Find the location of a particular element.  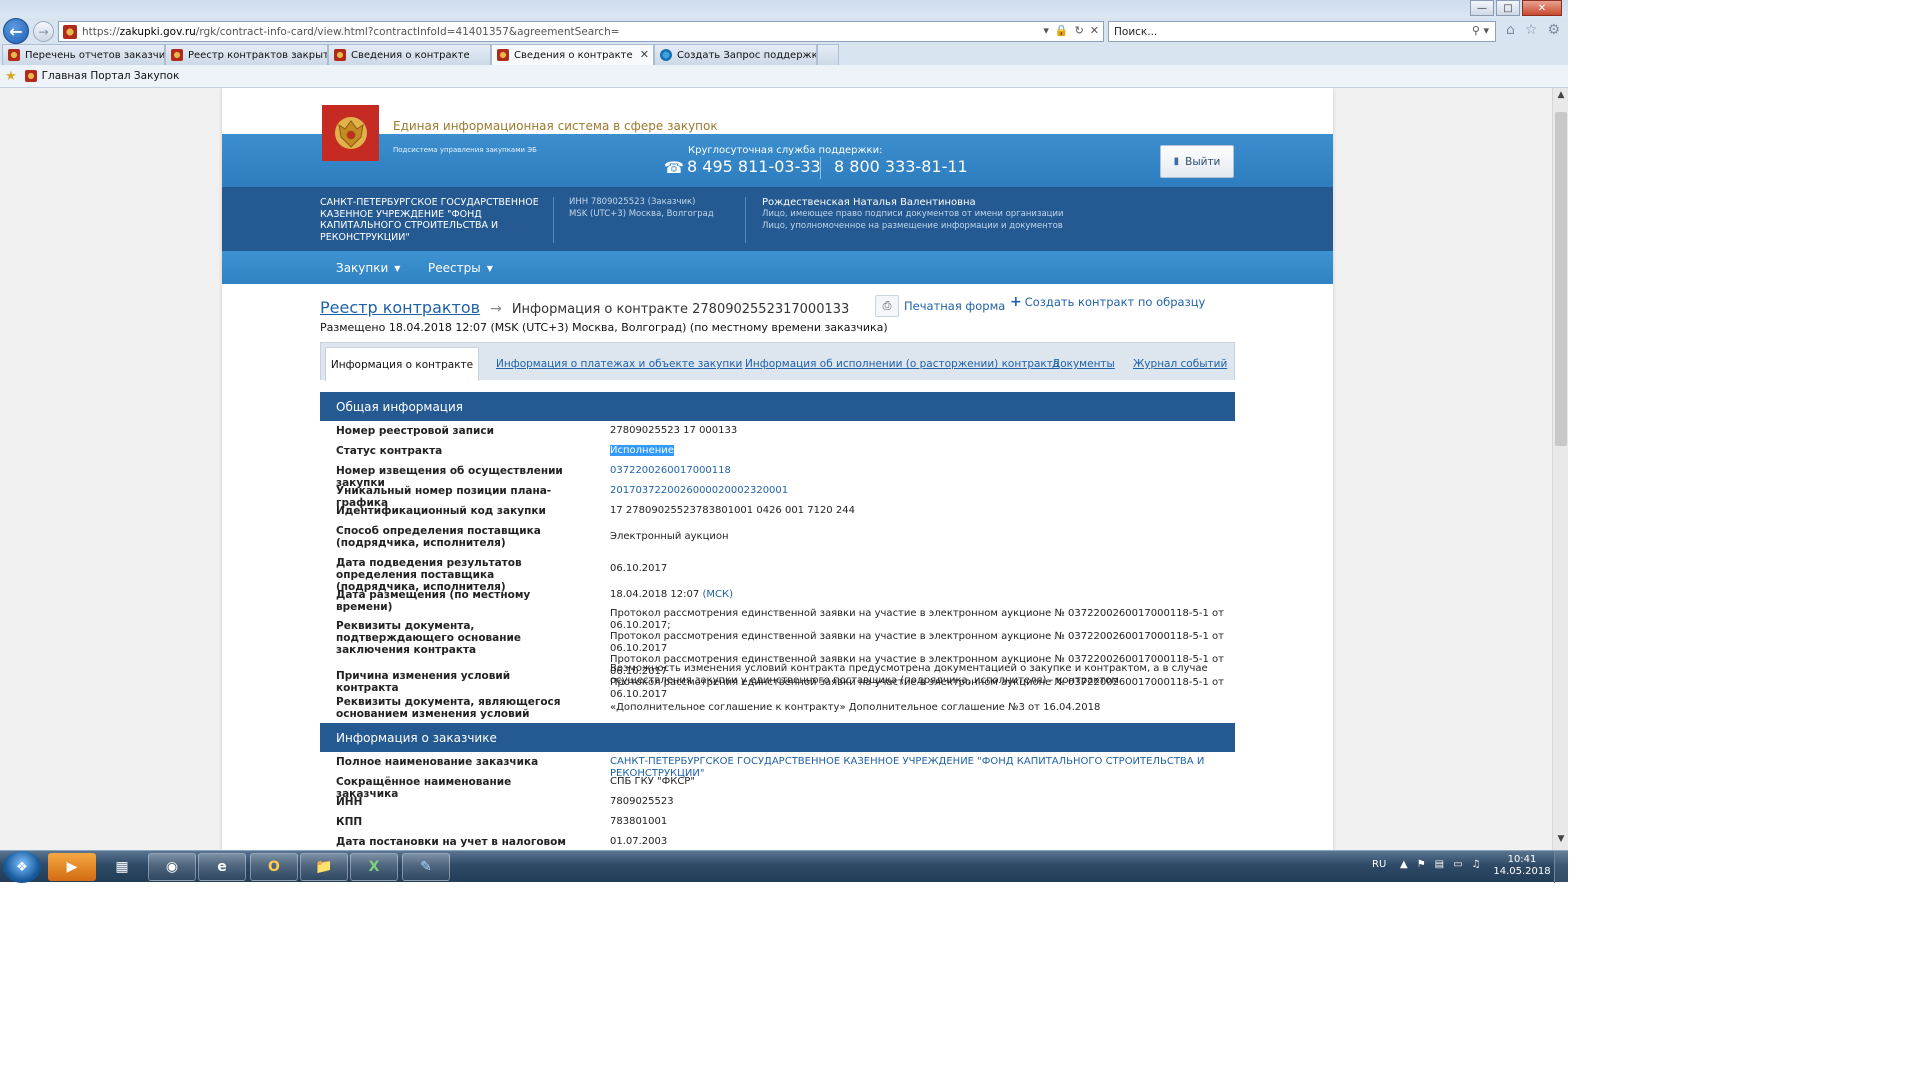

refresh-icon: ↻ is located at coordinates (1079, 30).